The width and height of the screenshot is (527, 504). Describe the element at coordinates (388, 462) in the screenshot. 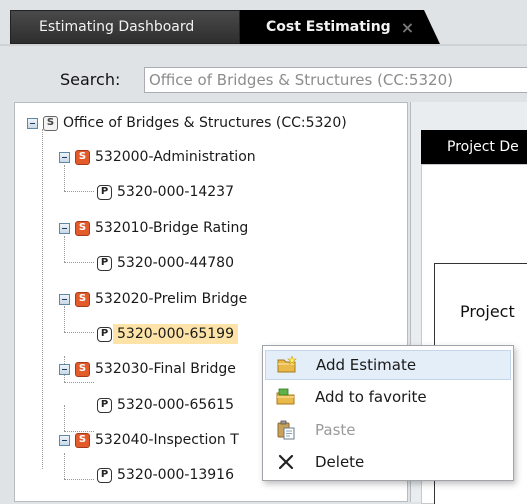

I see `menu-item-delete: Delete` at that location.